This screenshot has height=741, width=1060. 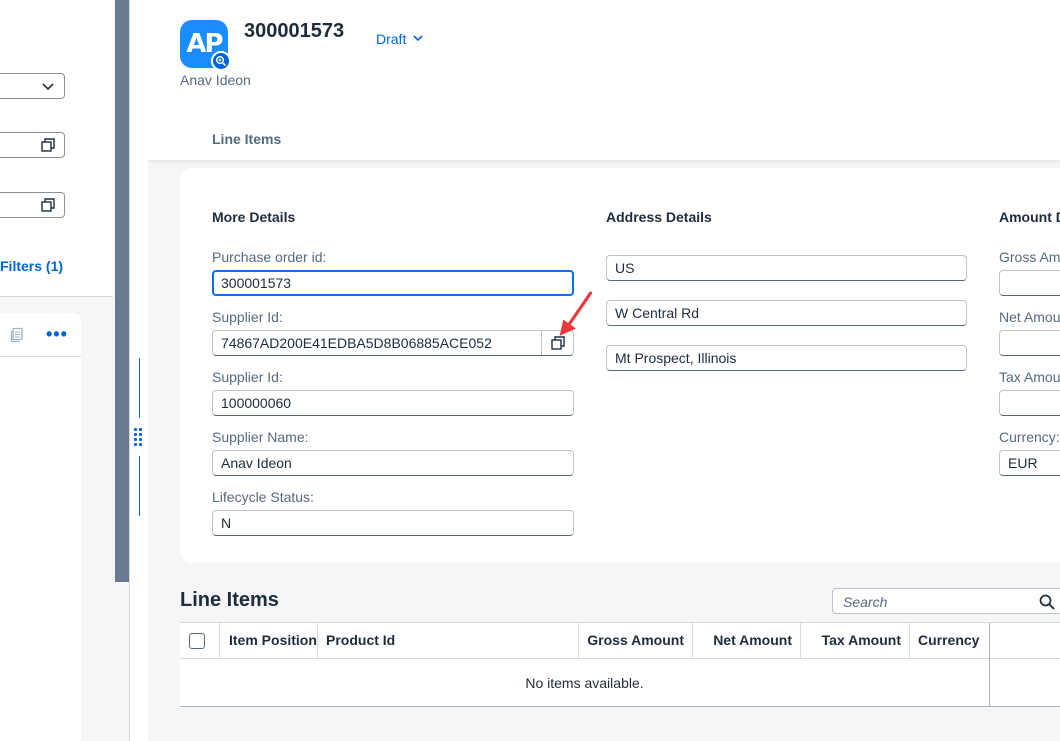 What do you see at coordinates (122, 661) in the screenshot?
I see `pane-divider-bottom` at bounding box center [122, 661].